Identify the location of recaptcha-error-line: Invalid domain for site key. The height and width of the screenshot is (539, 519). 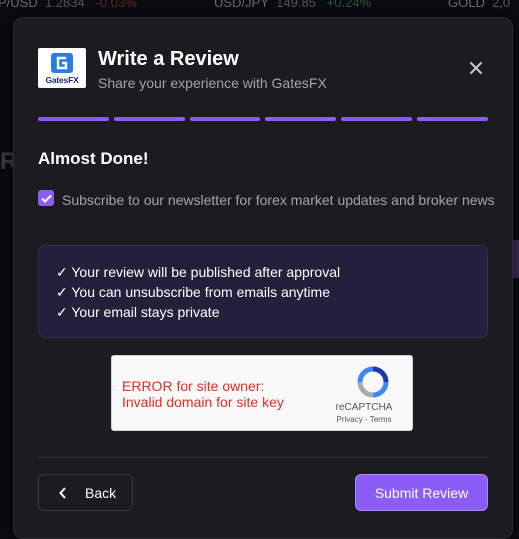
(203, 402).